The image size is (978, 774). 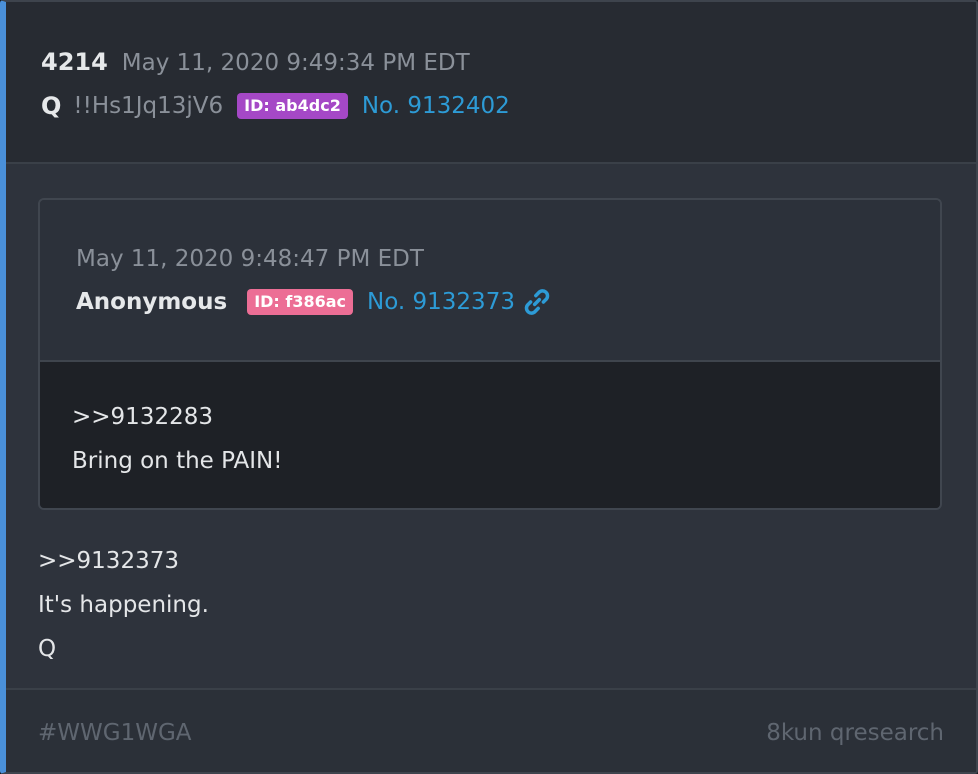 I want to click on post-id-badge: ID: ab4dc2, so click(x=292, y=106).